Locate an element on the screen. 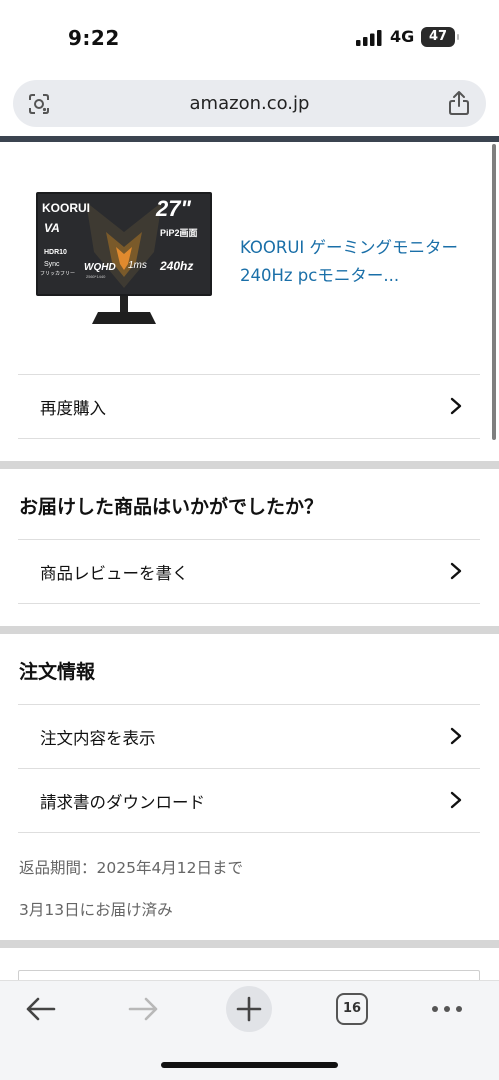 This screenshot has width=499, height=1080. feedback-heading: お届けした商品はいかがでしたか？ is located at coordinates (171, 507).